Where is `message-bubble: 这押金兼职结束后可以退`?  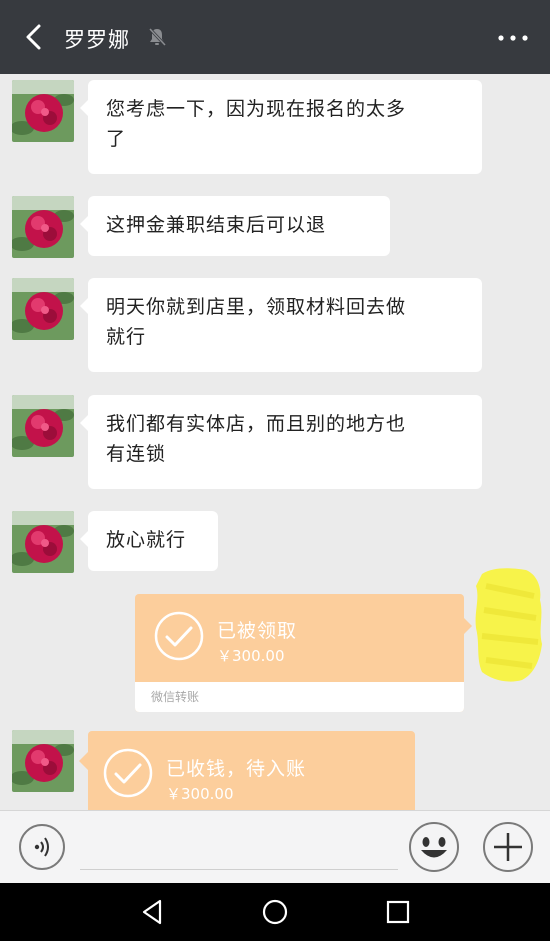 message-bubble: 这押金兼职结束后可以退 is located at coordinates (235, 226).